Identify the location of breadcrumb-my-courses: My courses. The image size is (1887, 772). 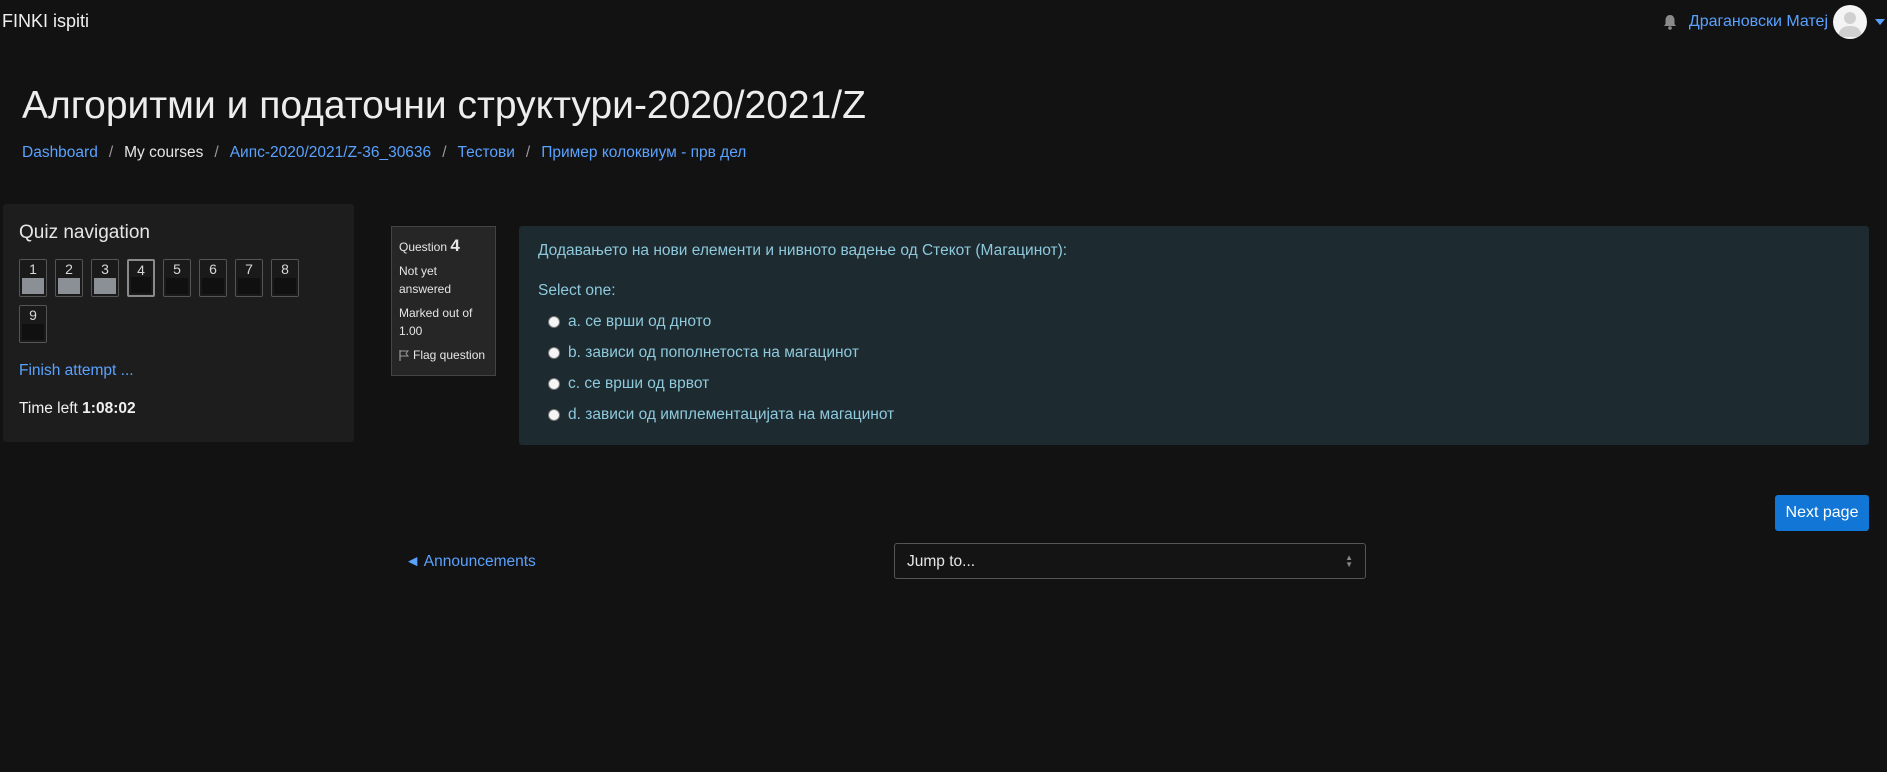
(164, 152).